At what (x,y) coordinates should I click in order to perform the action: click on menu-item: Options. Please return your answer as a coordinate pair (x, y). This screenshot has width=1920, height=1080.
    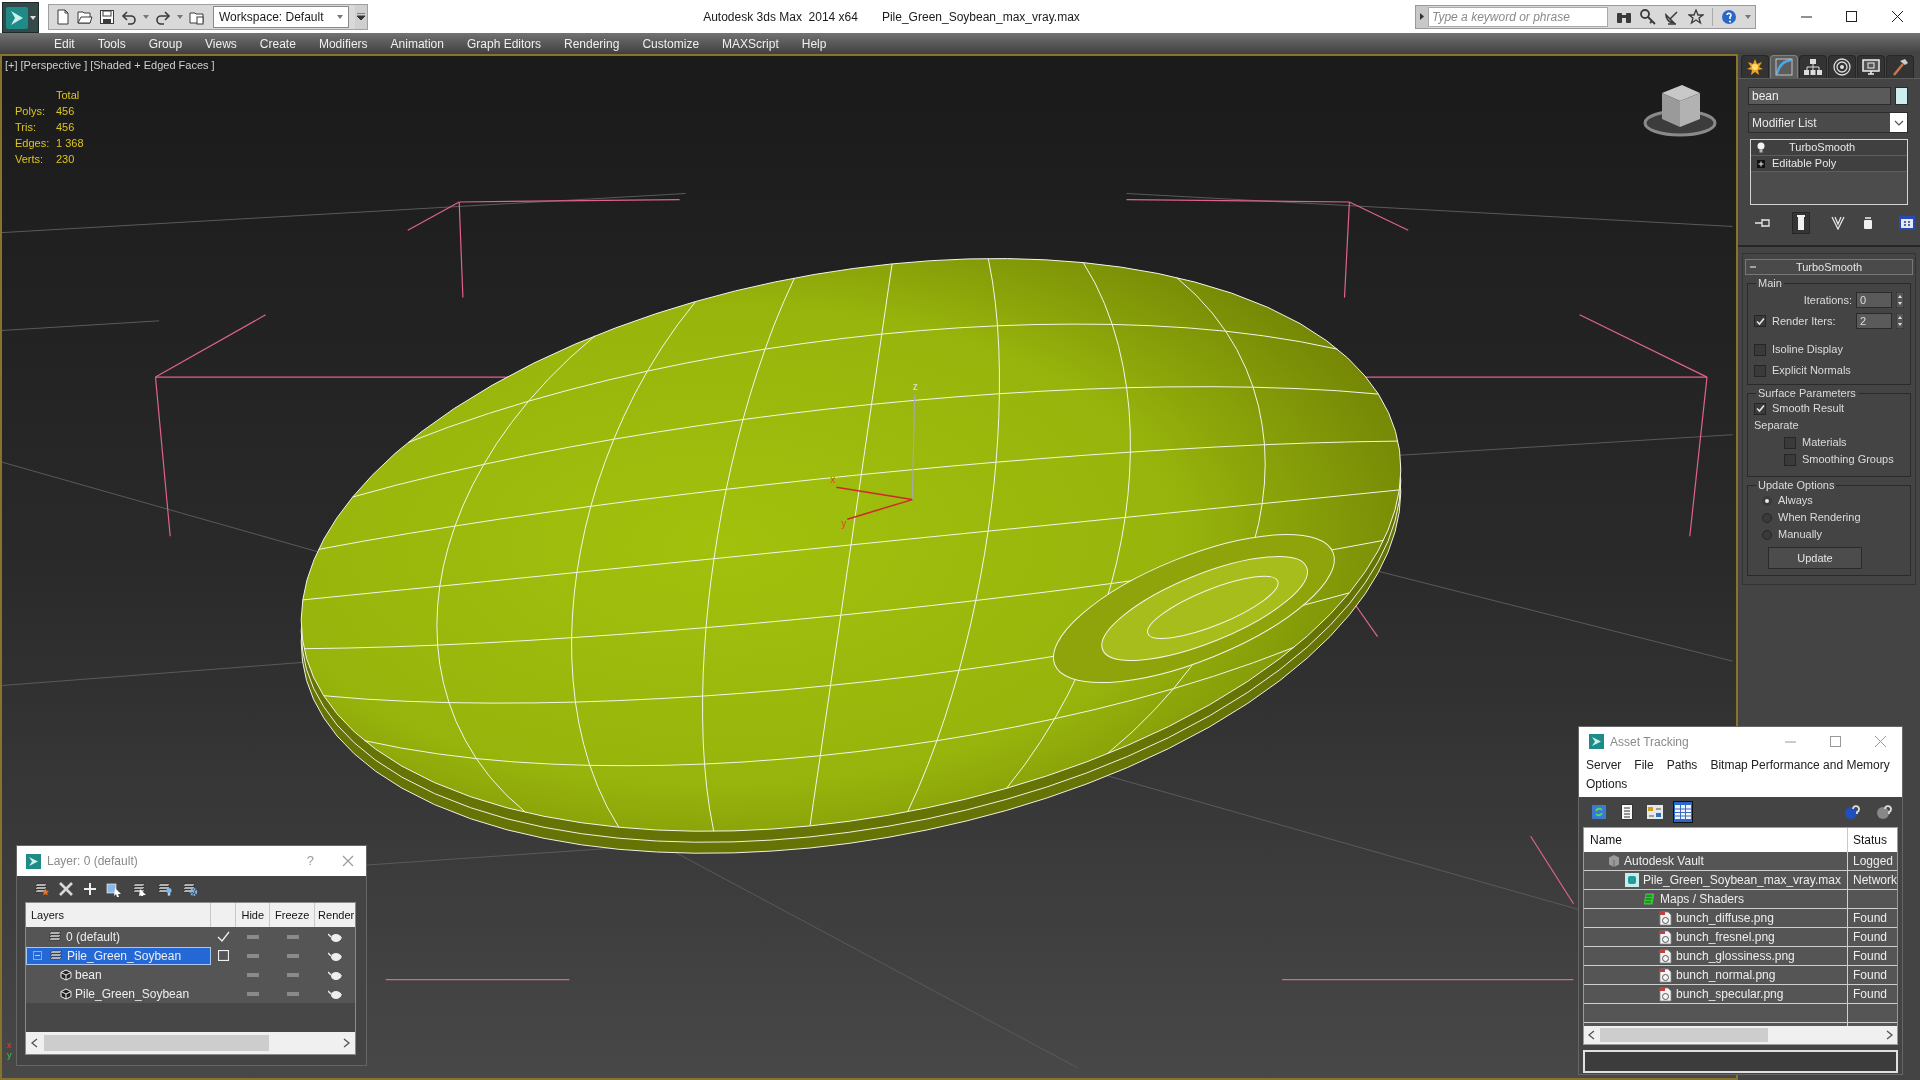
    Looking at the image, I should click on (1607, 784).